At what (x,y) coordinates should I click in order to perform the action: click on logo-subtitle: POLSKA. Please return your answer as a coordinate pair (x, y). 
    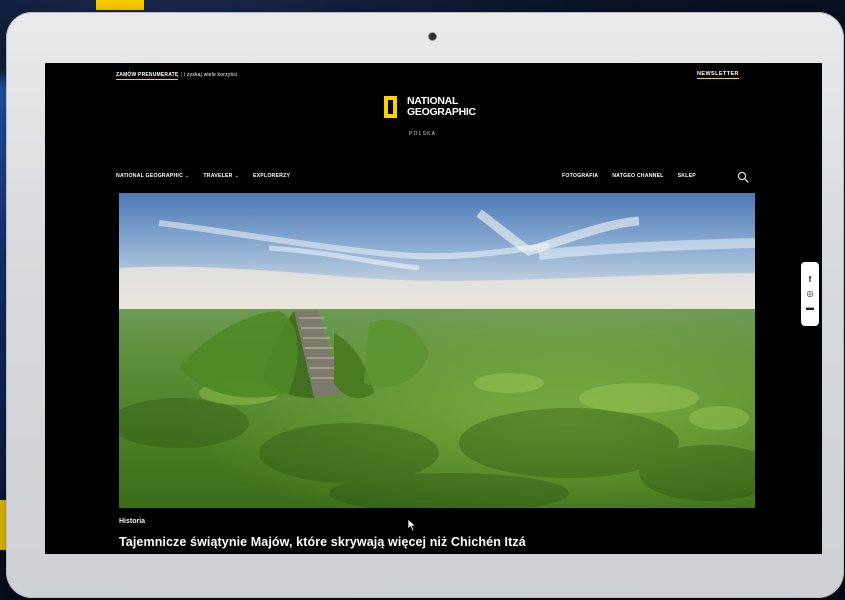
    Looking at the image, I should click on (423, 134).